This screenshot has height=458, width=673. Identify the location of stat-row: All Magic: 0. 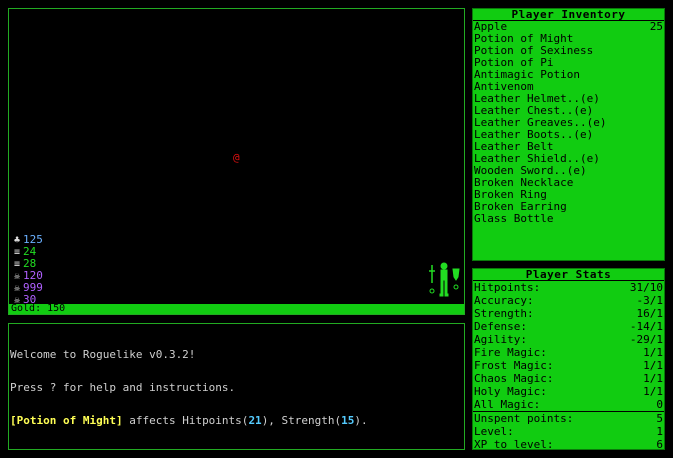
(568, 404).